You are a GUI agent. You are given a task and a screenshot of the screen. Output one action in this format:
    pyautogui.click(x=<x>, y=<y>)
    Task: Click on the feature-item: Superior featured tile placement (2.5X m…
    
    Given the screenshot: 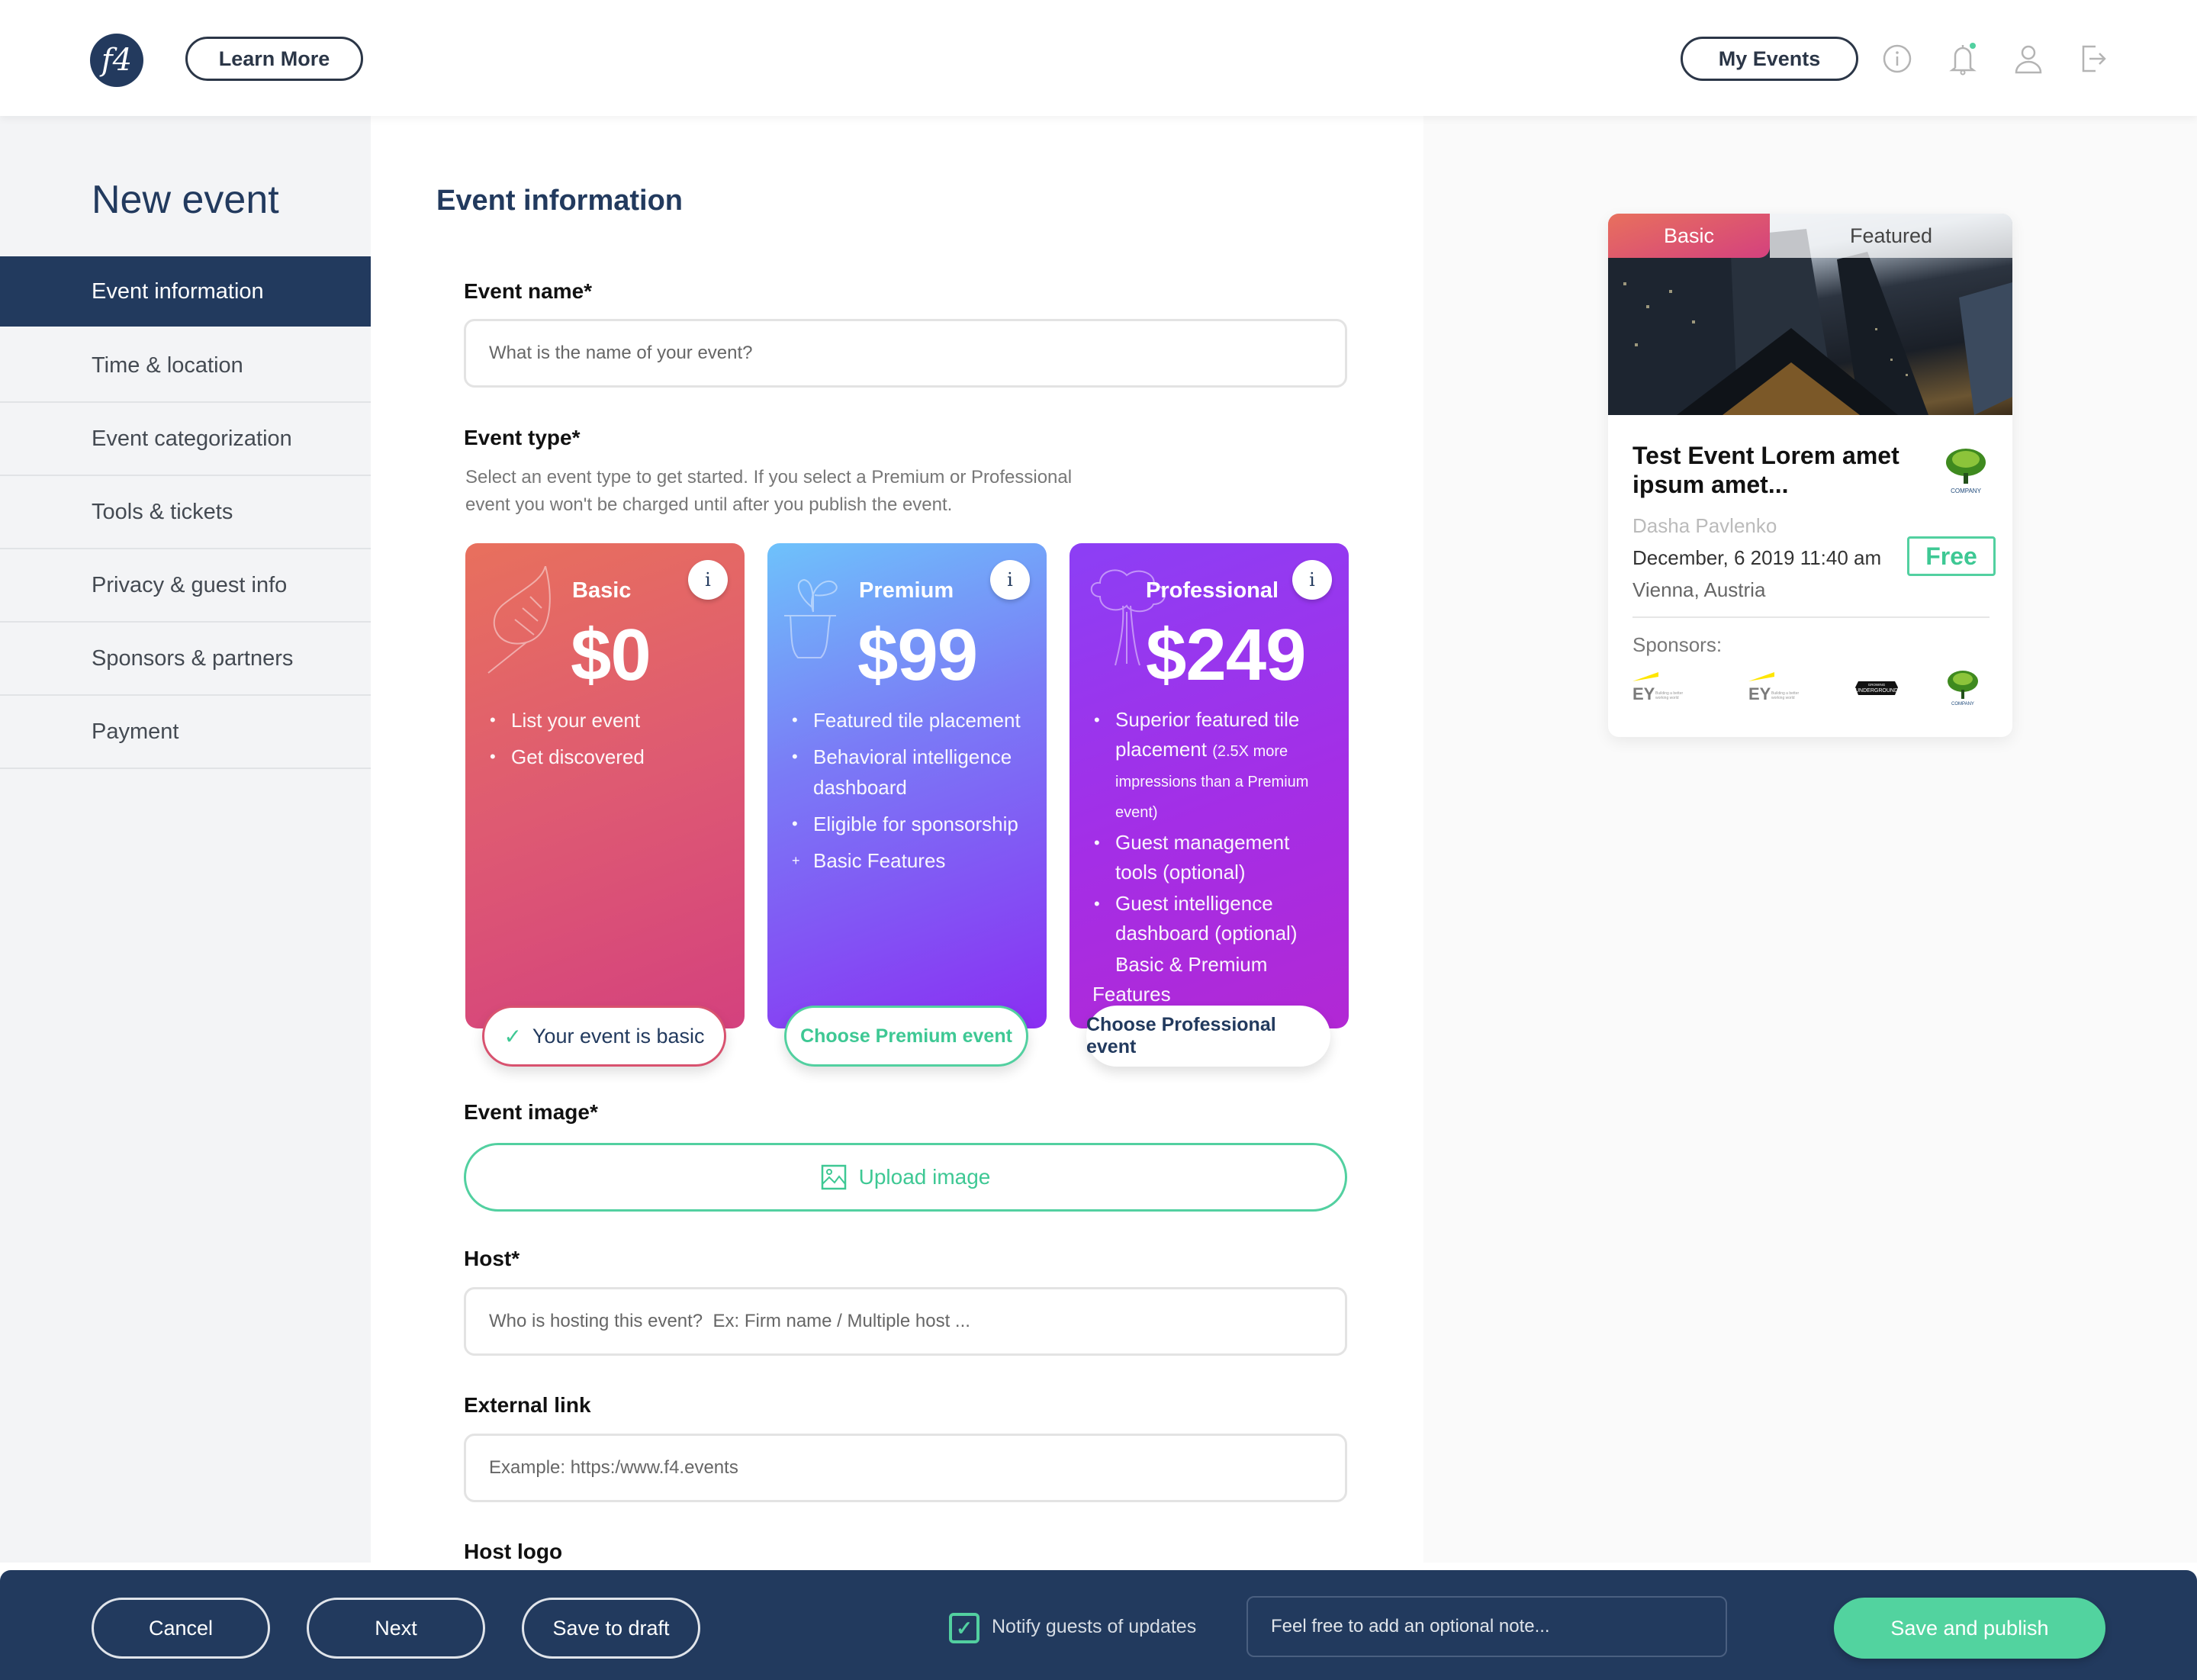 What is the action you would take?
    pyautogui.click(x=1212, y=765)
    